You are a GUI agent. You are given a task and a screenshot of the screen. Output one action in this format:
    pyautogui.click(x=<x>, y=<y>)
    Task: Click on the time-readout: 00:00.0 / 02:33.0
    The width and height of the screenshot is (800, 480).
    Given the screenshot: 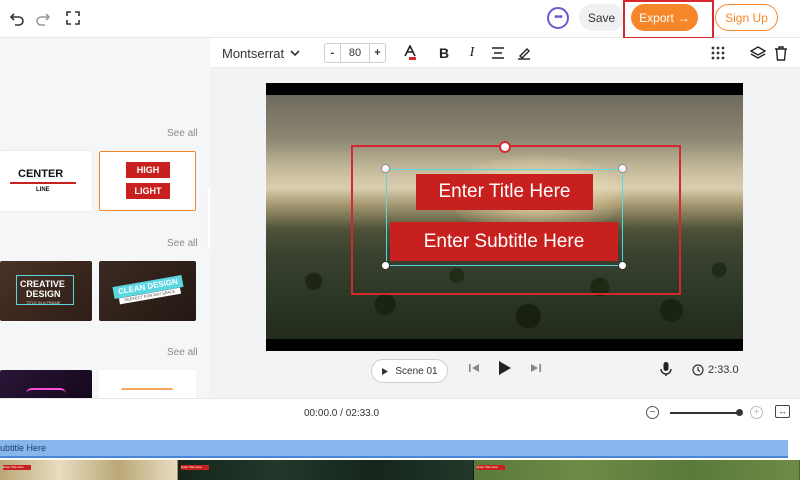 What is the action you would take?
    pyautogui.click(x=342, y=413)
    